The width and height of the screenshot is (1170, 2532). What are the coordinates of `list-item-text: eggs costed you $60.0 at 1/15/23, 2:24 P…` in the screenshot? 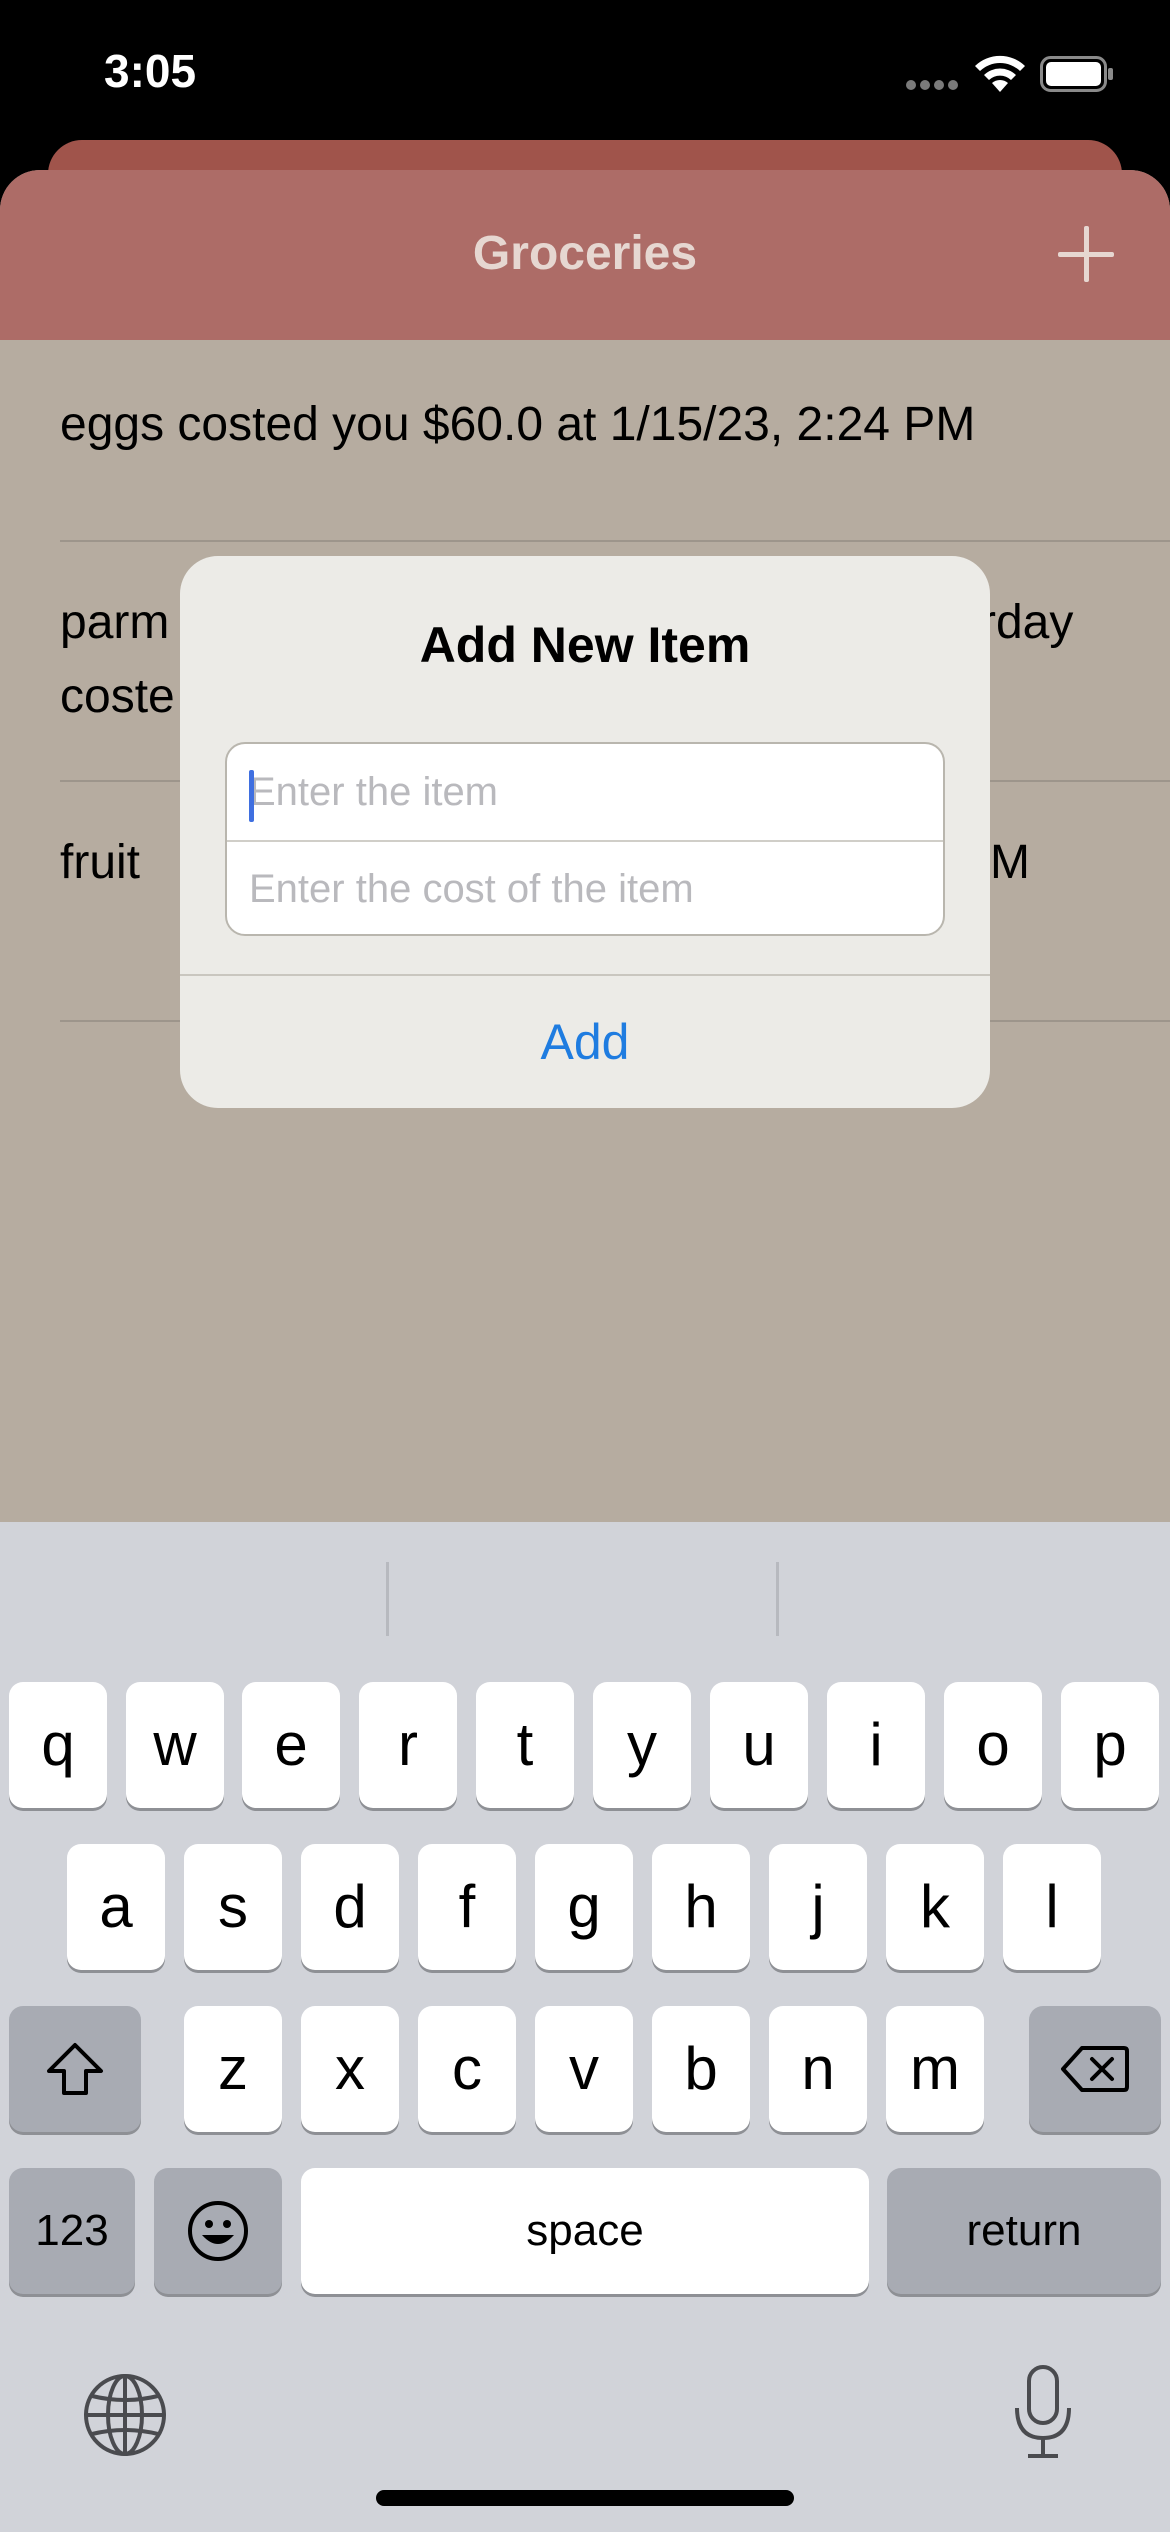 It's located at (518, 424).